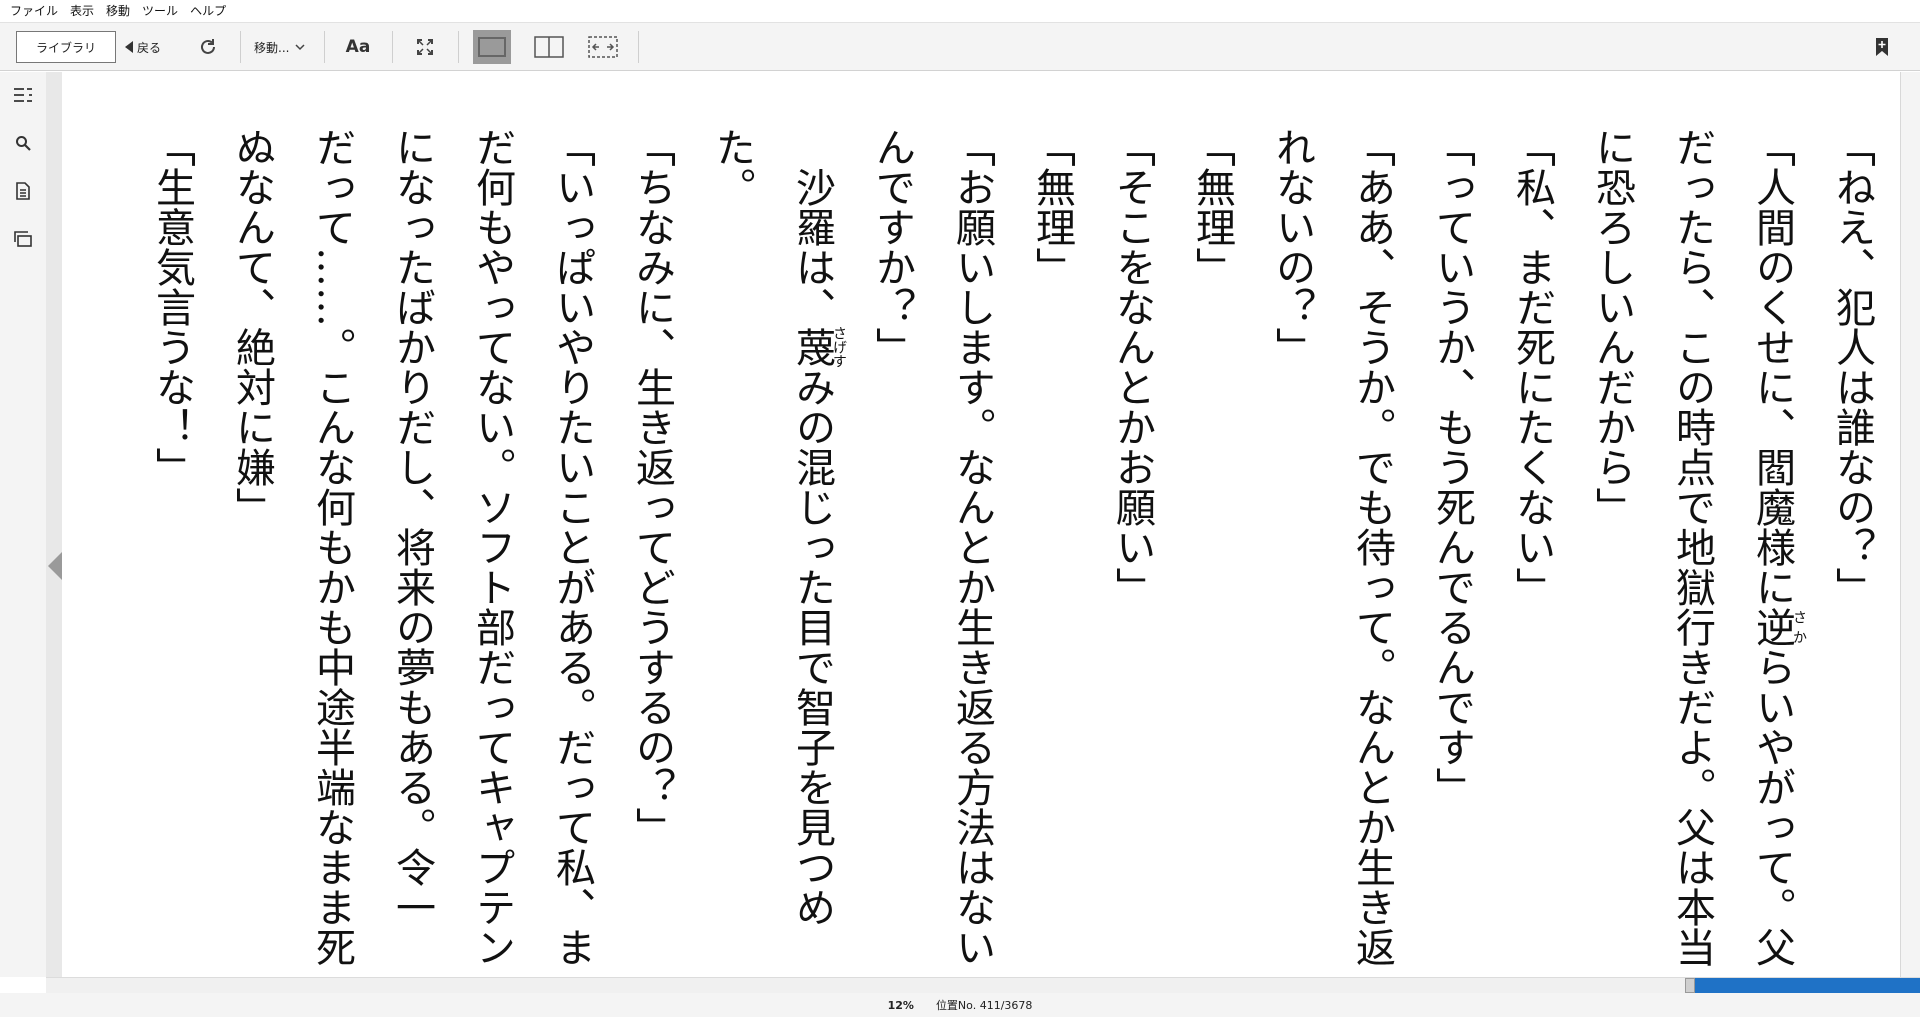  I want to click on text-line: 「ちなみに、生き返ってどうするの？」, so click(652, 487).